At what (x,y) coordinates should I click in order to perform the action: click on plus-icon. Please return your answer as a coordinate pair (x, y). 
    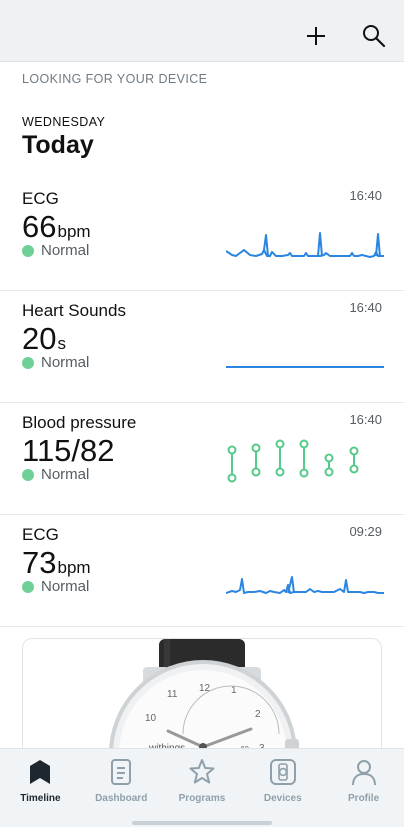
    Looking at the image, I should click on (316, 36).